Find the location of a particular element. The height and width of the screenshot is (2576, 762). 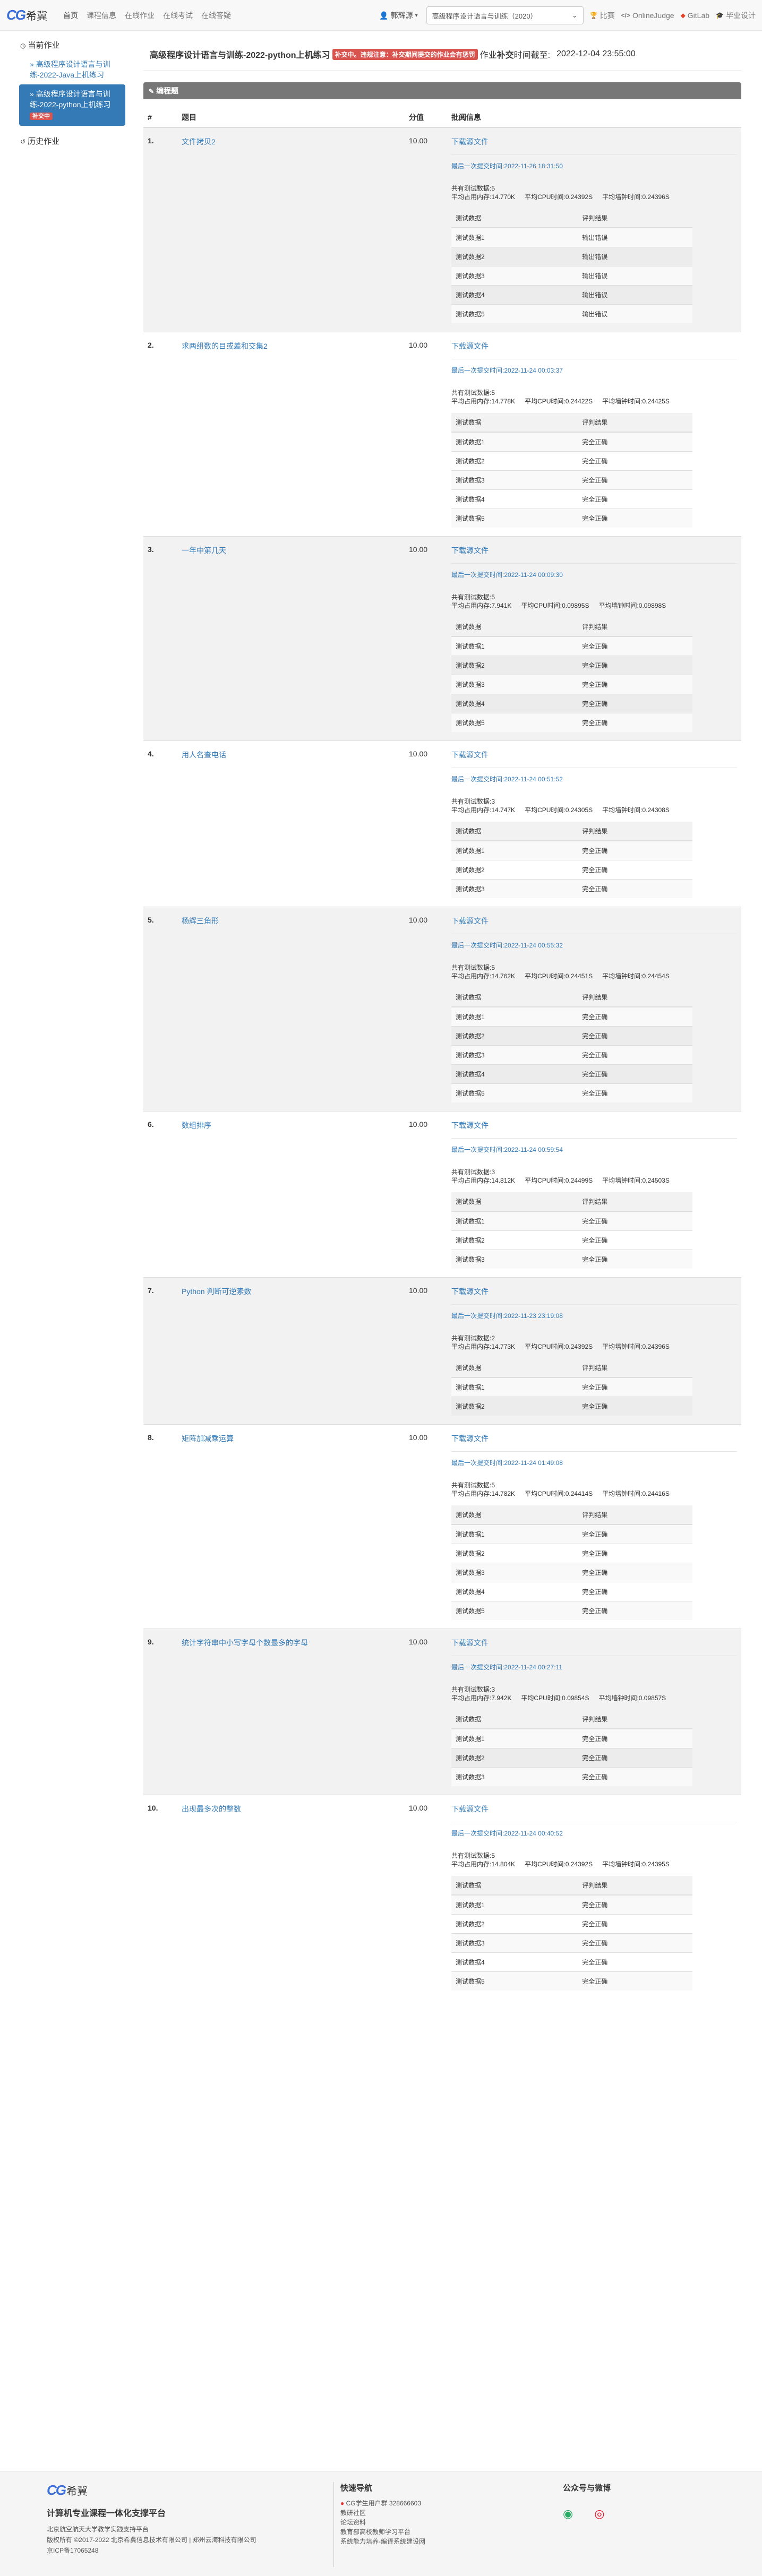

course-select: 高级程序设计语言与训练（2020） ⌄ is located at coordinates (505, 15).